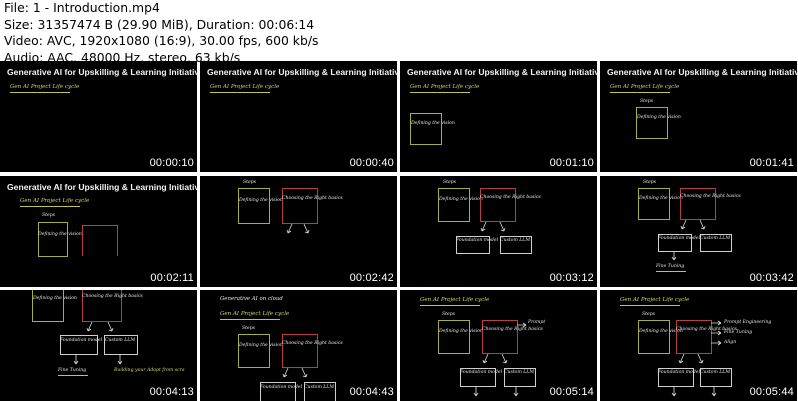  What do you see at coordinates (716, 333) in the screenshot?
I see `branch-arrows-icon` at bounding box center [716, 333].